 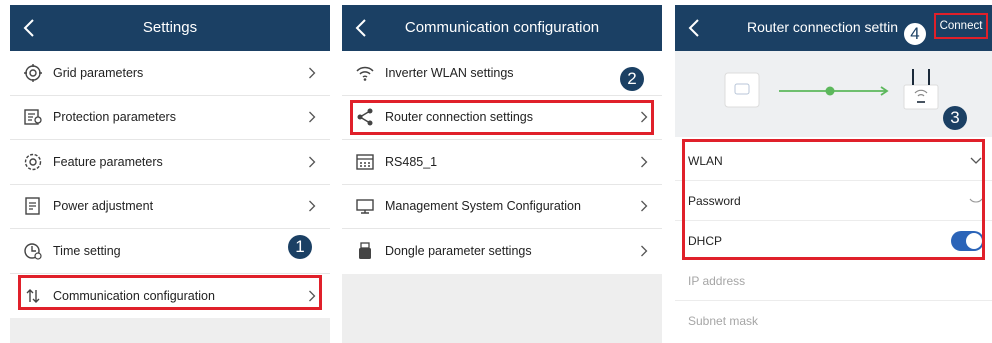 What do you see at coordinates (33, 296) in the screenshot?
I see `transfer-arrows-icon` at bounding box center [33, 296].